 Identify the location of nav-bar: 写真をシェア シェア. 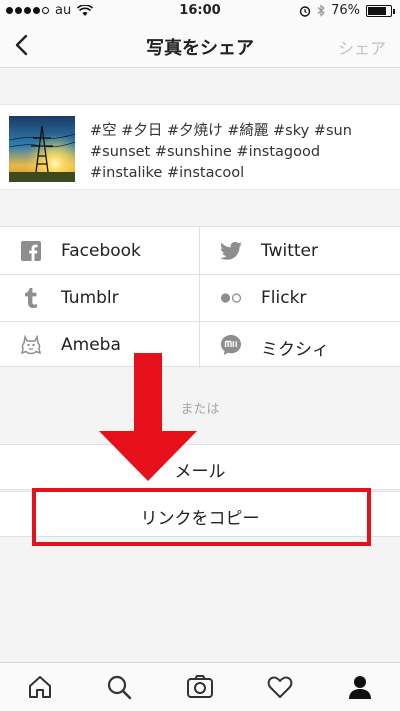
(200, 45).